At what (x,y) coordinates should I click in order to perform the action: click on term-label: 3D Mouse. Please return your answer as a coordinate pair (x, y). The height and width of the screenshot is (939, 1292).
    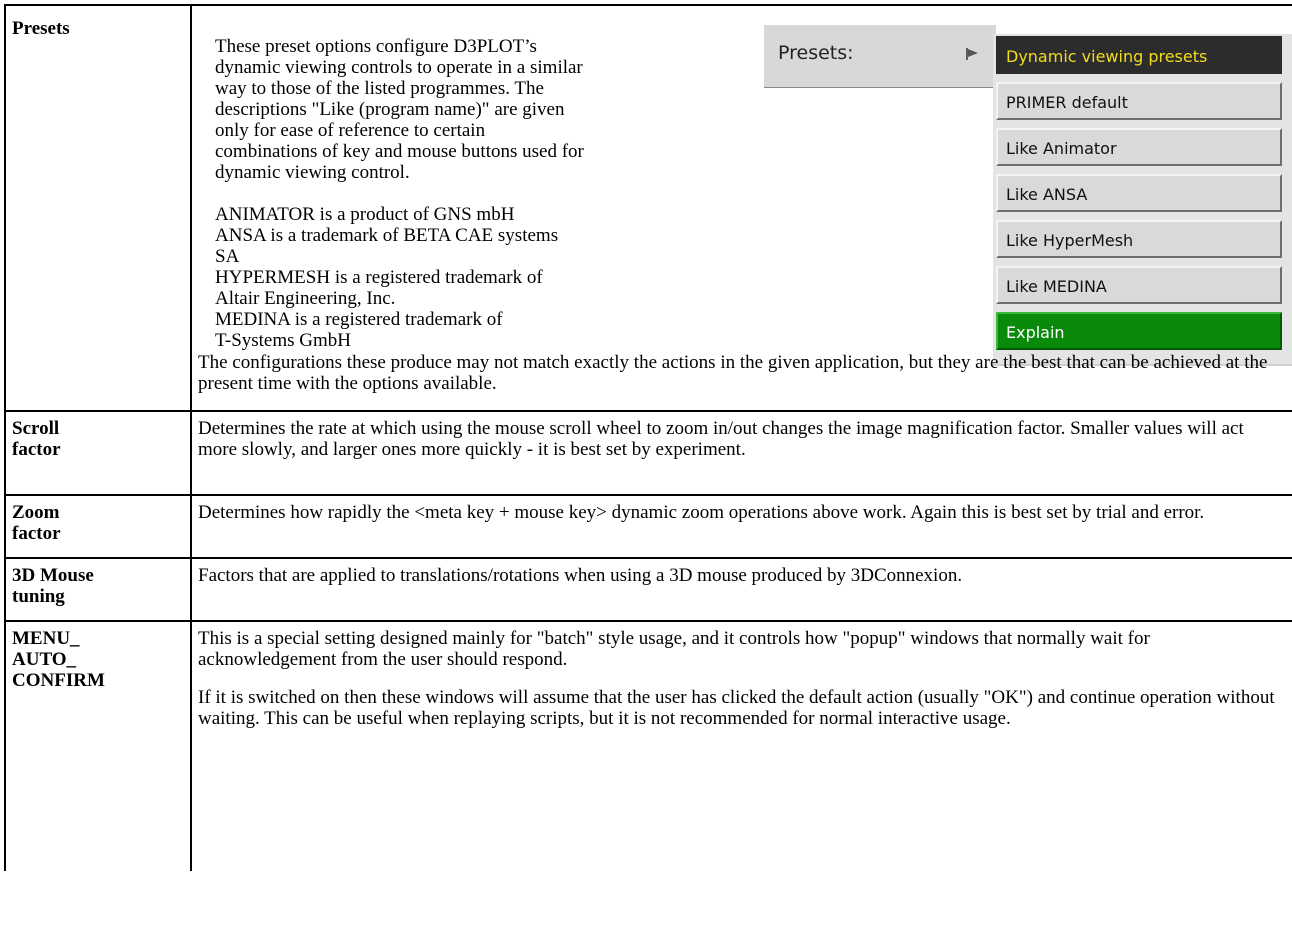
    Looking at the image, I should click on (53, 575).